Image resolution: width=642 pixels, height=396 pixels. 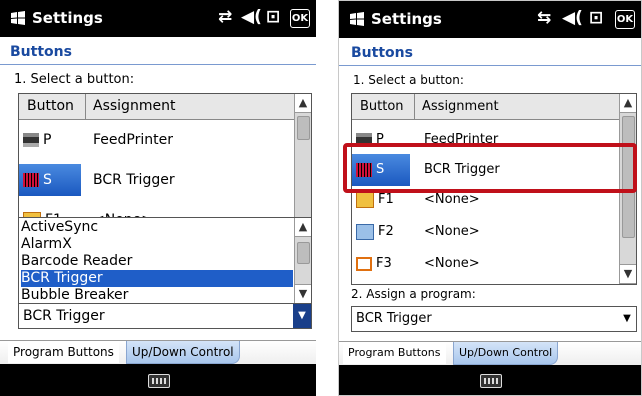 I want to click on assignment-value: <None>, so click(x=452, y=263).